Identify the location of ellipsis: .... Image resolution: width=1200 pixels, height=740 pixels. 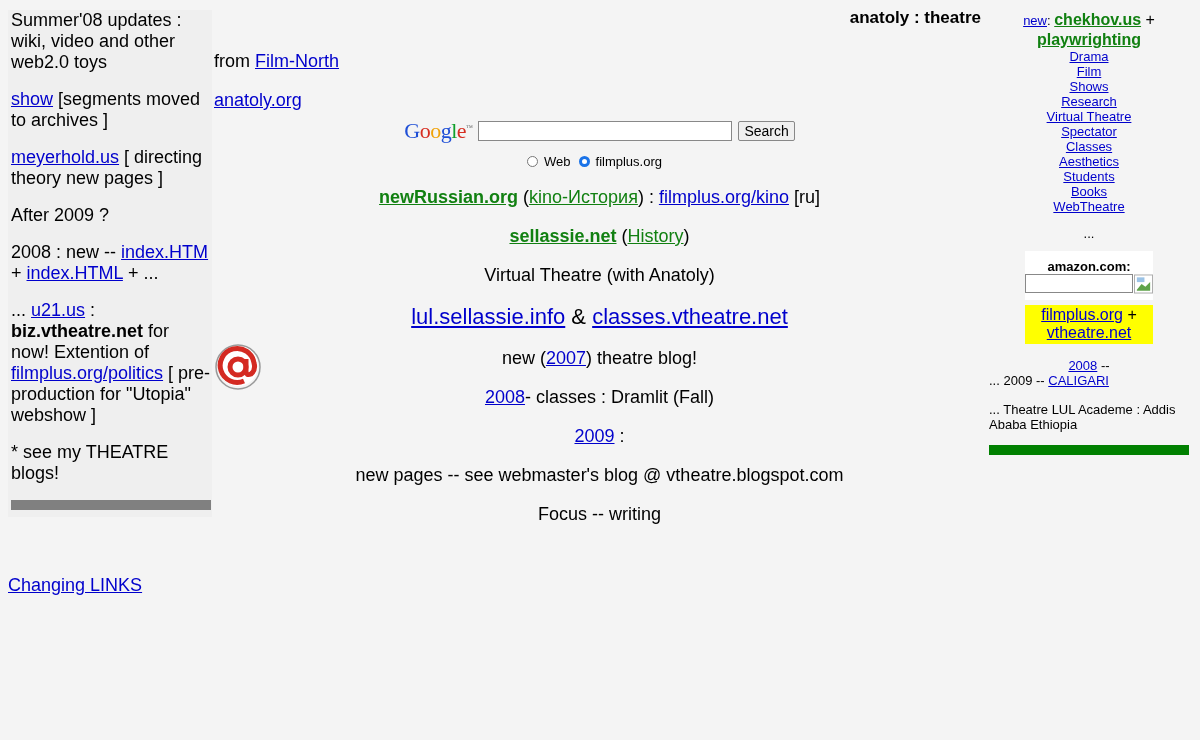
(1089, 233).